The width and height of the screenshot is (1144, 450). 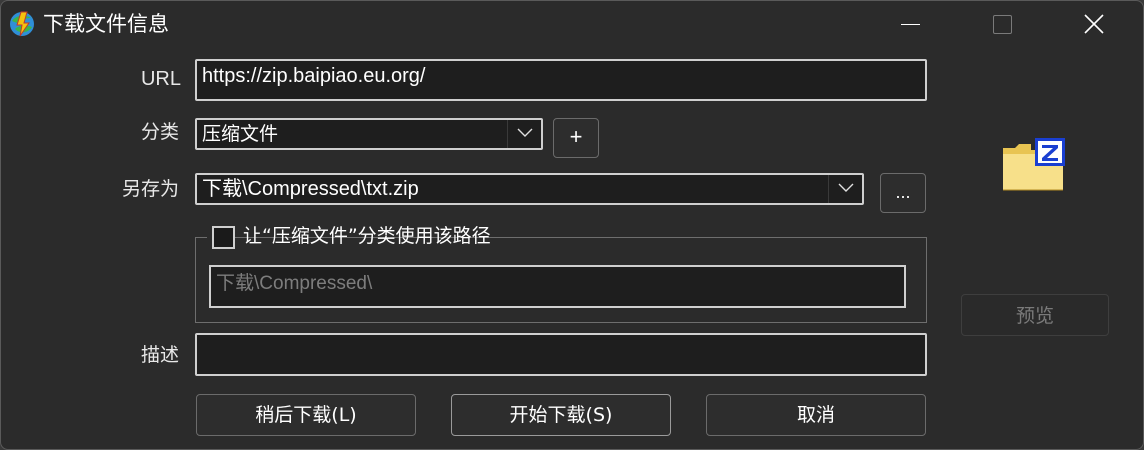 What do you see at coordinates (22, 24) in the screenshot?
I see `idm-globe-icon` at bounding box center [22, 24].